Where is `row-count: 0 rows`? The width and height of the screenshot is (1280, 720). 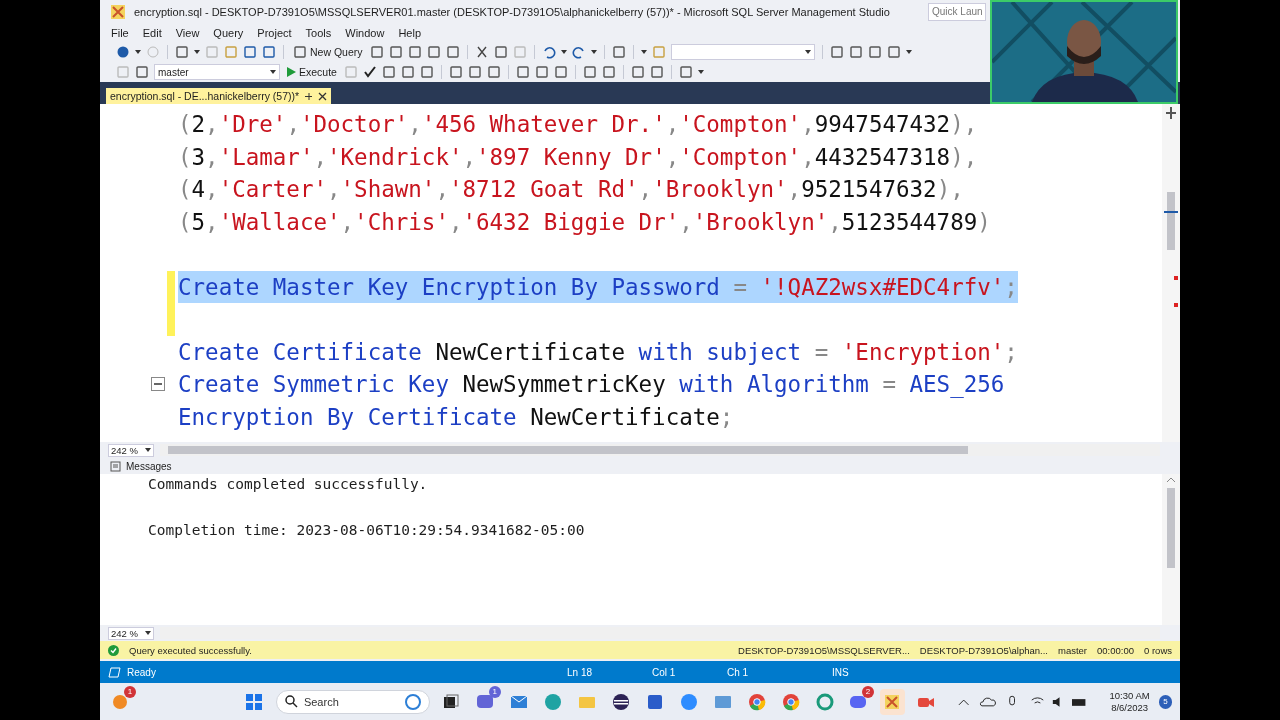 row-count: 0 rows is located at coordinates (1158, 650).